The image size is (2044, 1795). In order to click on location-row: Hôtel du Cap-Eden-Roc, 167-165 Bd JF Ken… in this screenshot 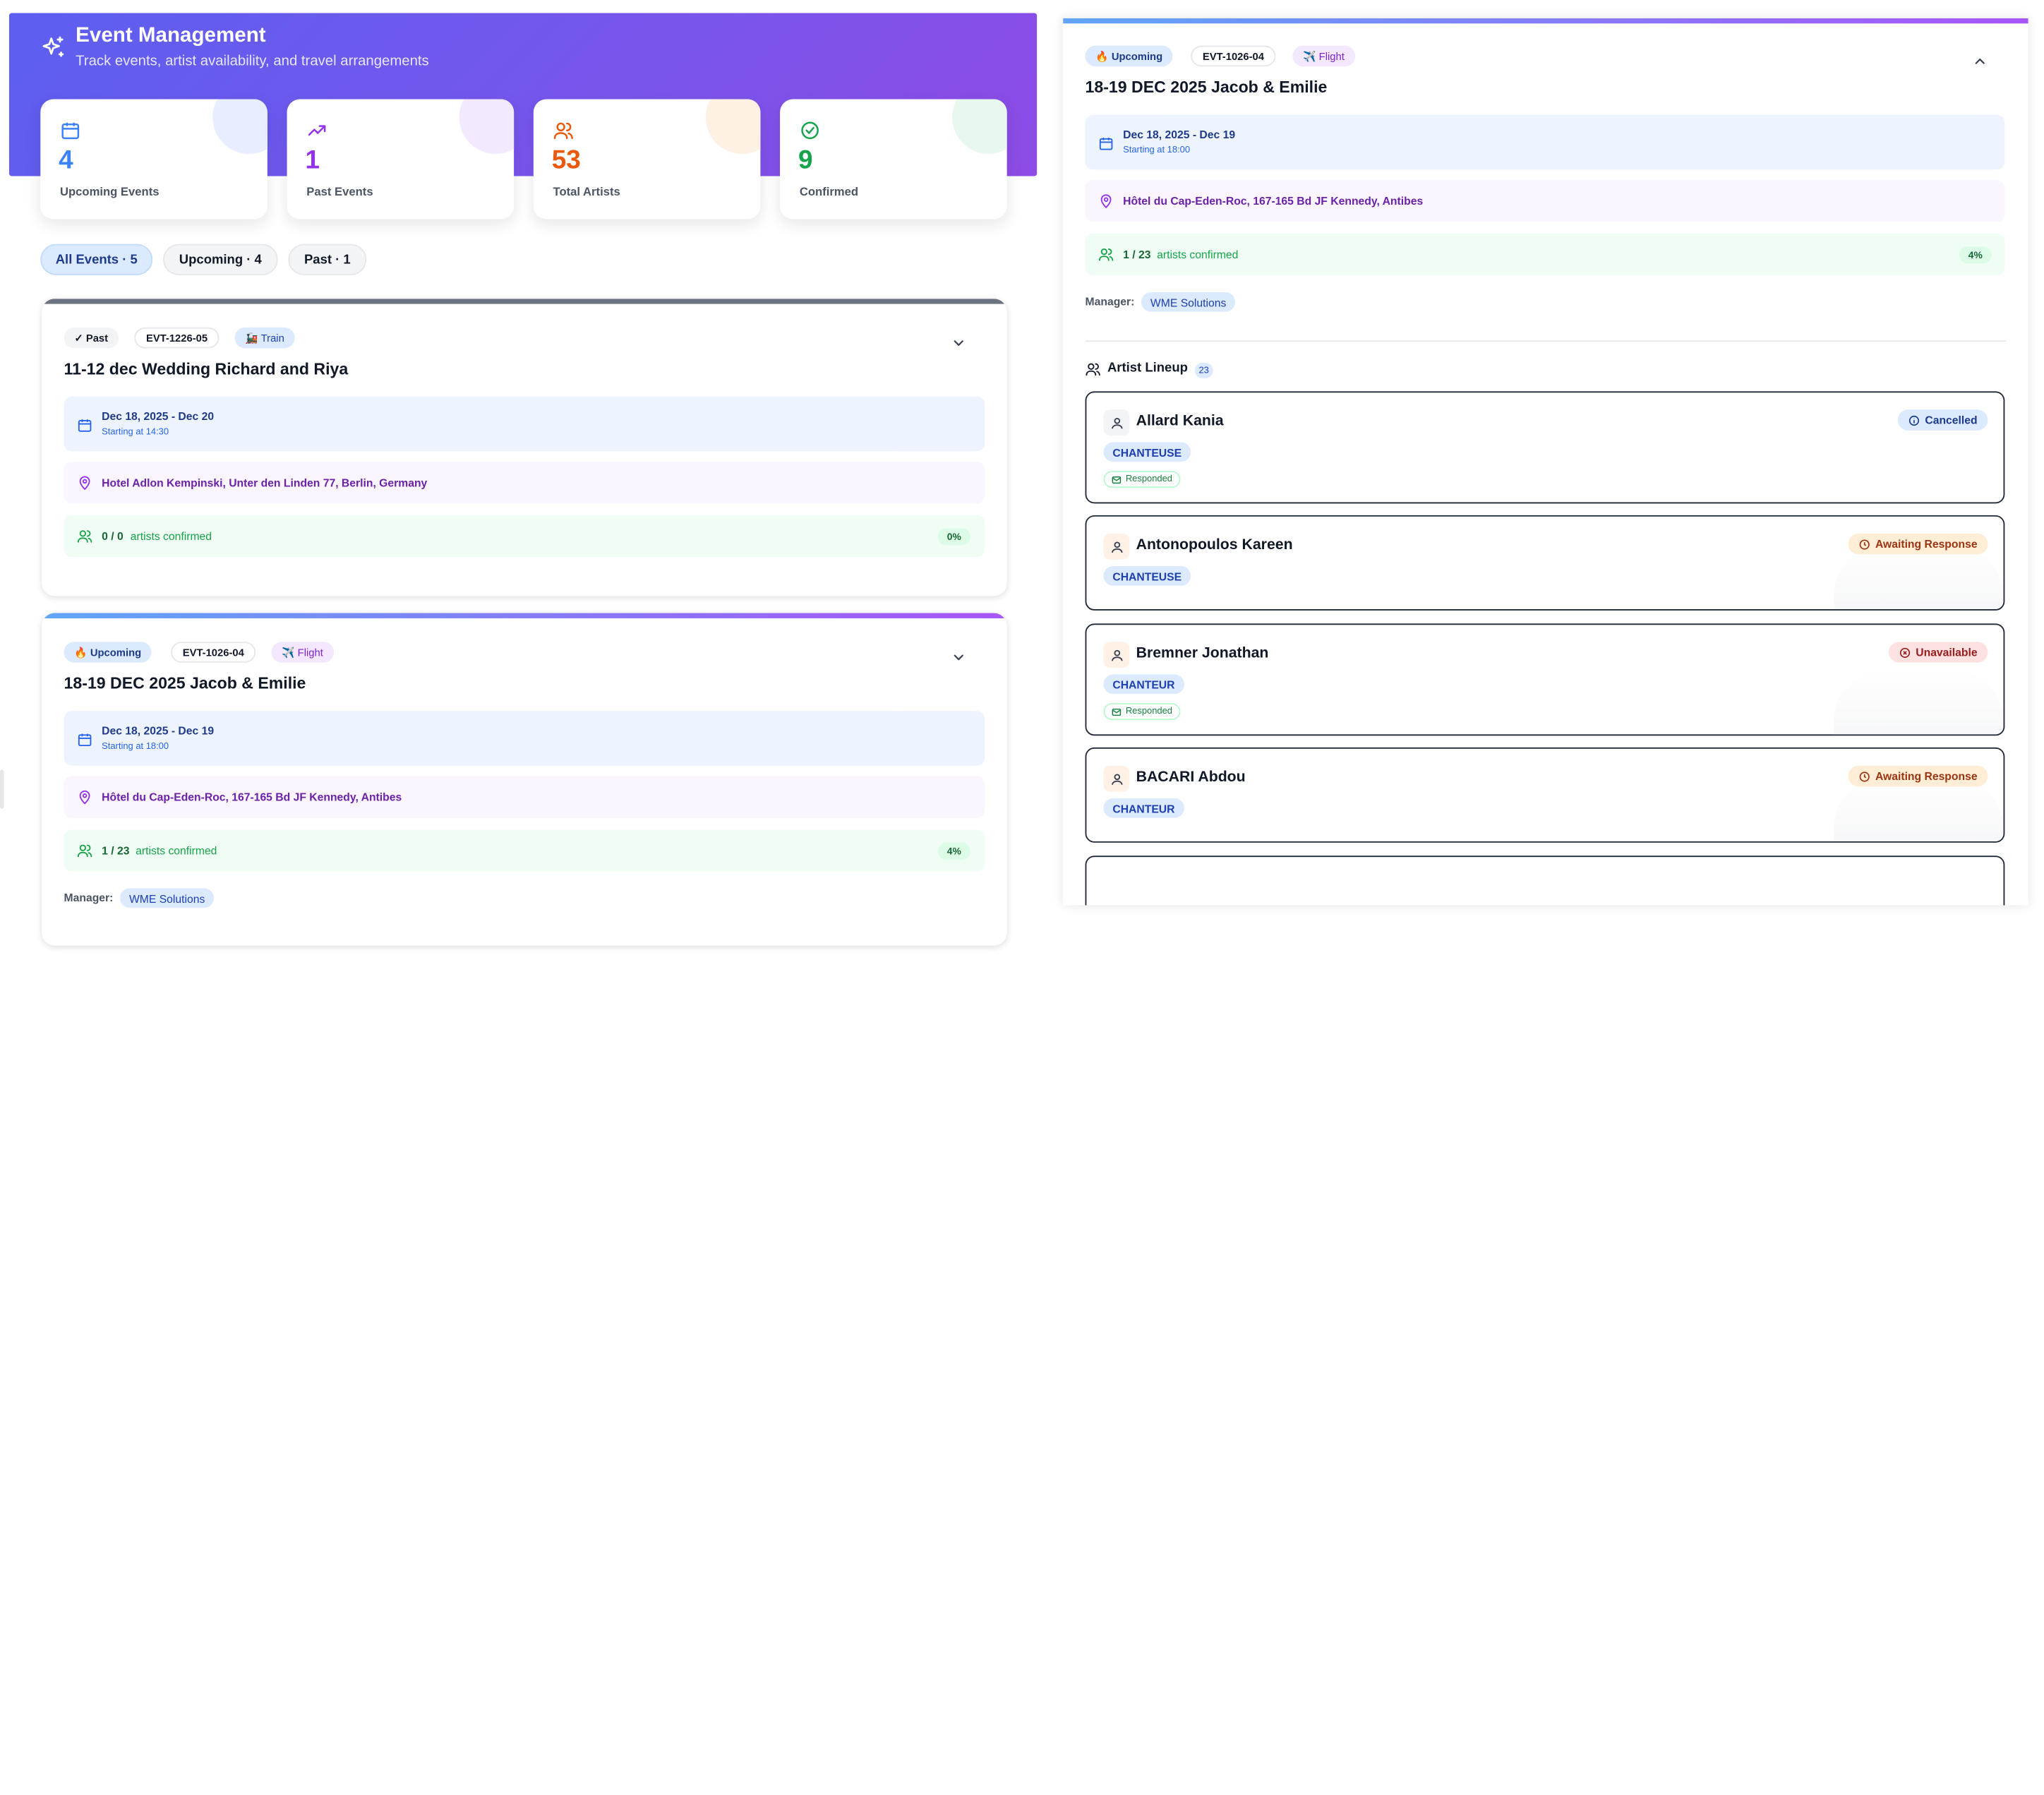, I will do `click(1545, 201)`.